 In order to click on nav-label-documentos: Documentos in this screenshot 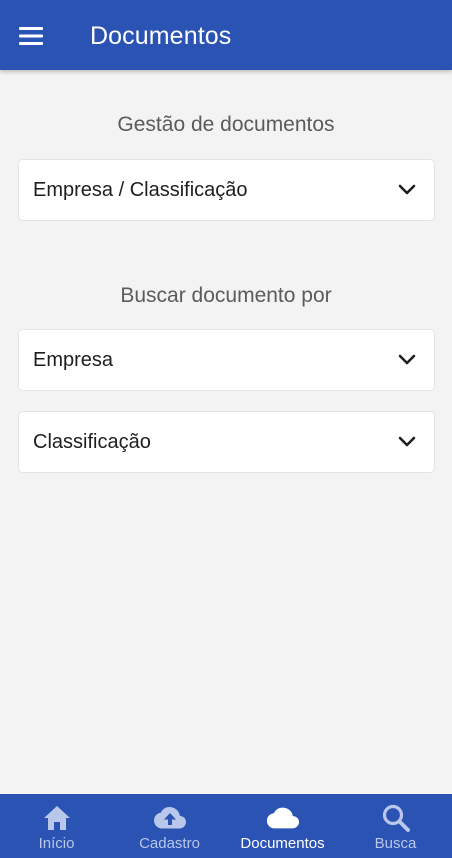, I will do `click(282, 843)`.